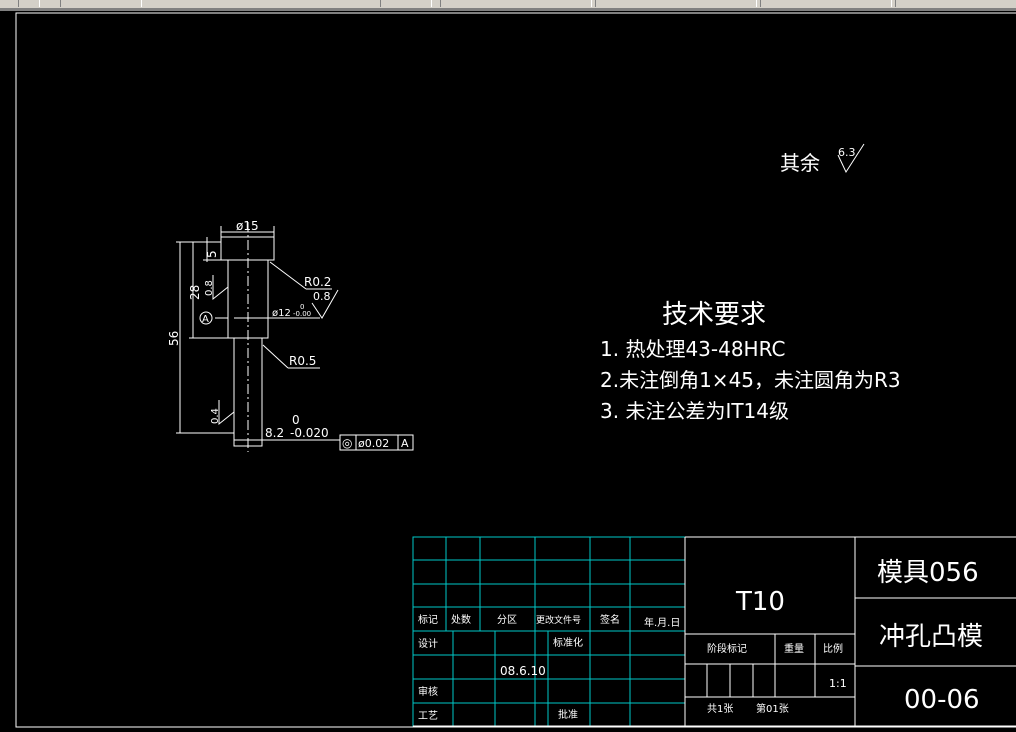 This screenshot has width=1016, height=732. Describe the element at coordinates (714, 315) in the screenshot. I see `tech-req-title: 技术要求` at that location.